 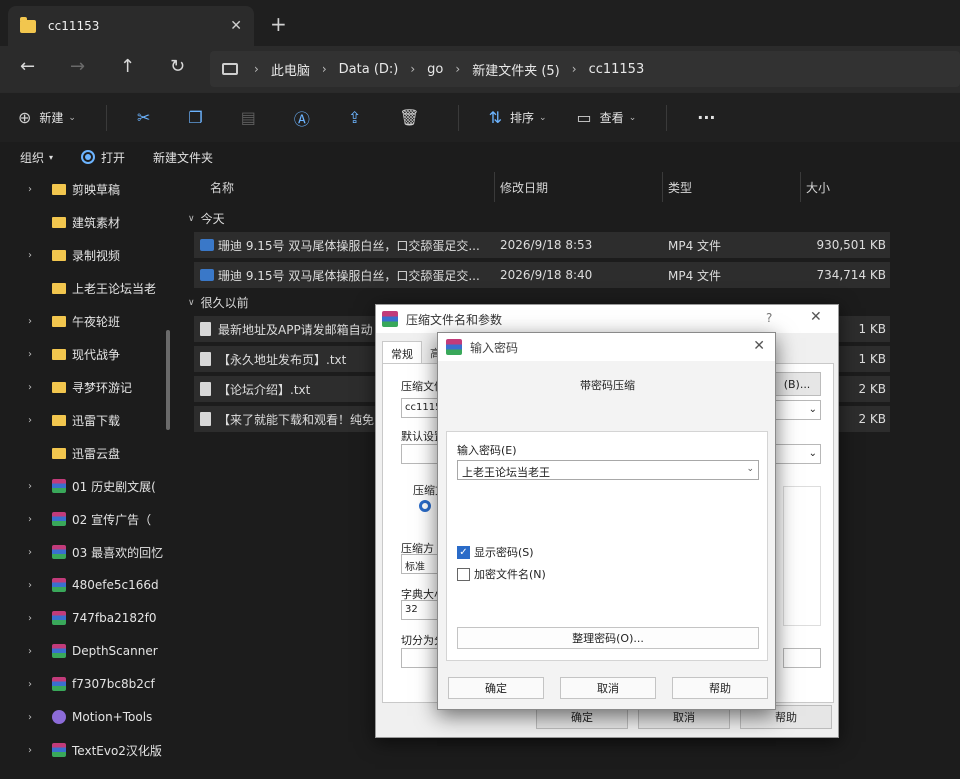 What do you see at coordinates (88, 288) in the screenshot?
I see `sidebar-item: 上老王论坛当老` at bounding box center [88, 288].